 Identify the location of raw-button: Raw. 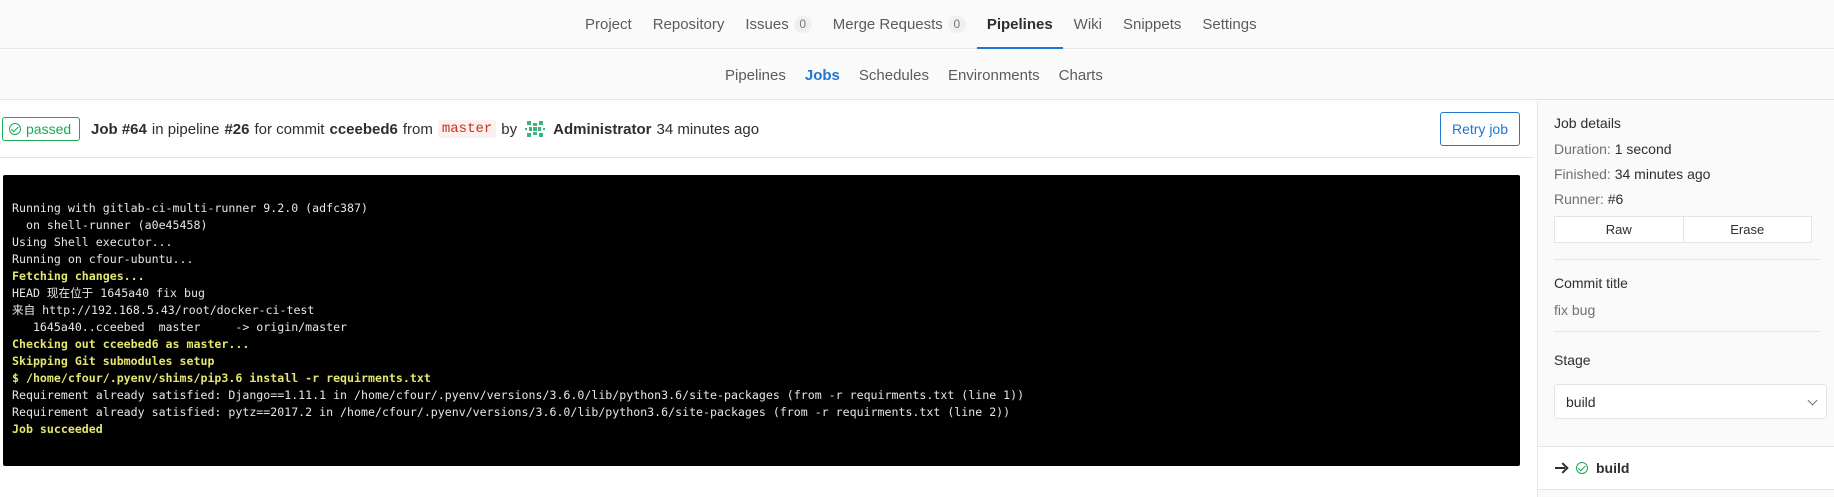
(1619, 229).